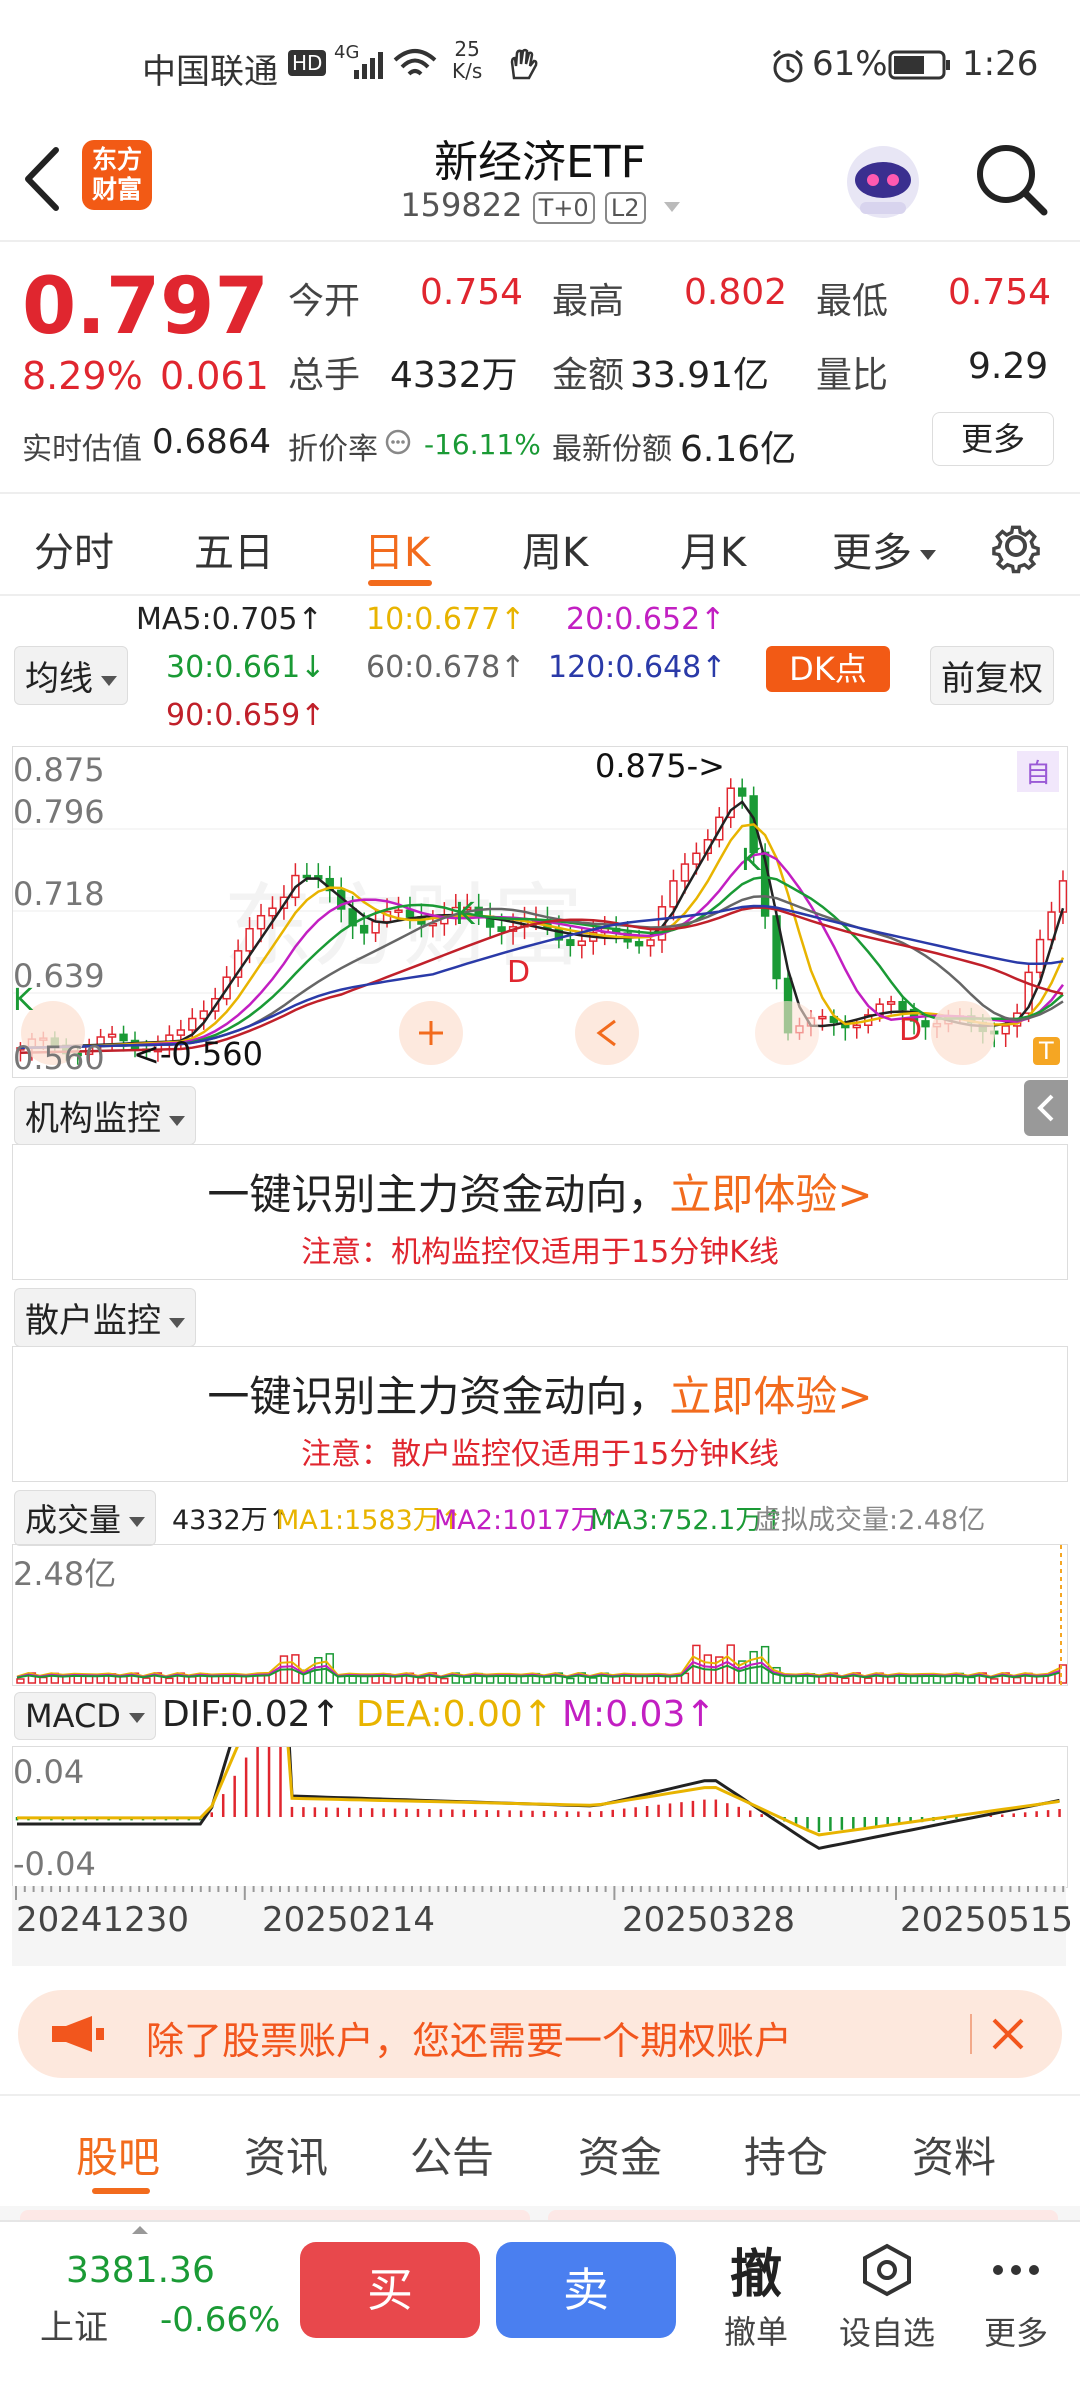 This screenshot has height=2402, width=1080. I want to click on dif-line, so click(538, 1798).